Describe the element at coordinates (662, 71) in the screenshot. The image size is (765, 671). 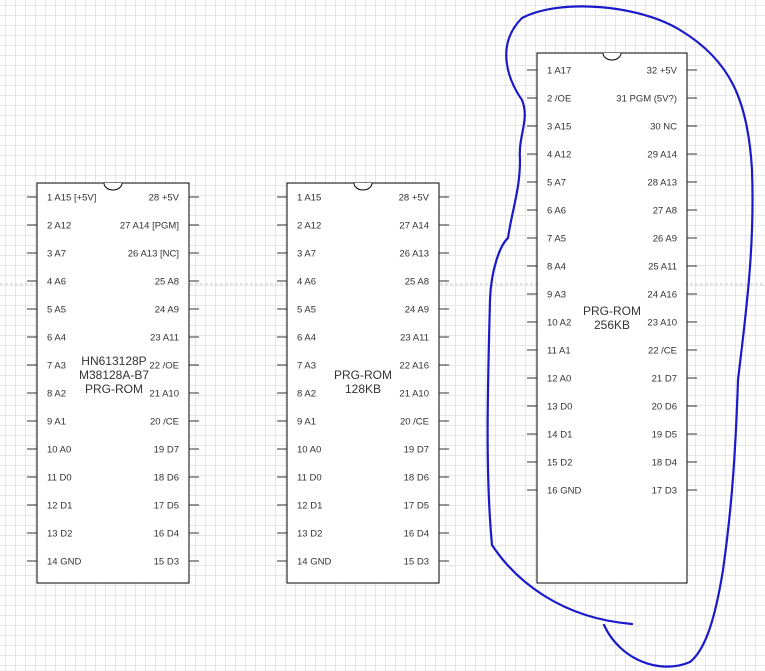
I see `pin-label-right: 32 +5V` at that location.